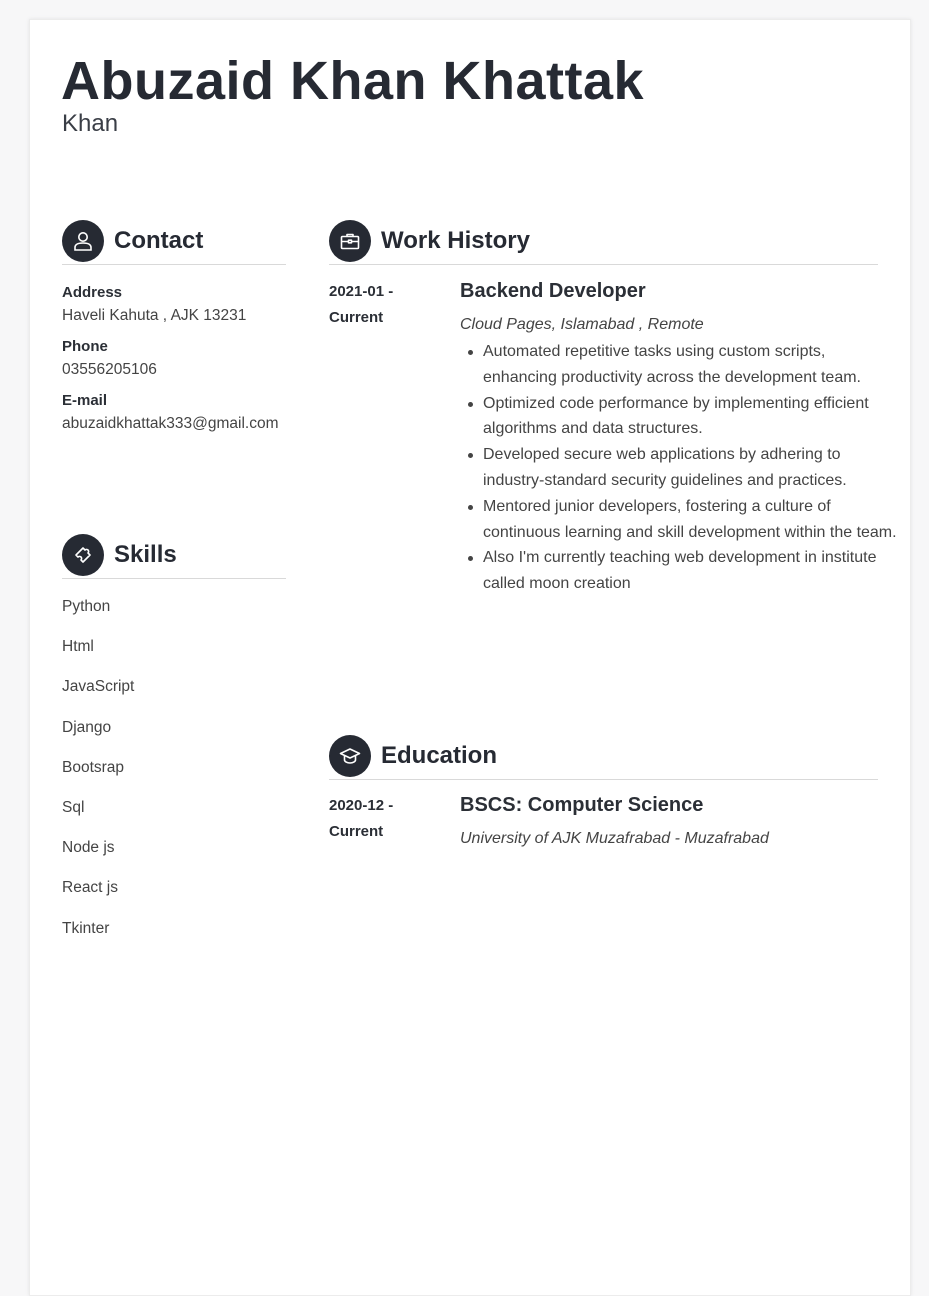  What do you see at coordinates (553, 291) in the screenshot?
I see `job-title: Backend Developer` at bounding box center [553, 291].